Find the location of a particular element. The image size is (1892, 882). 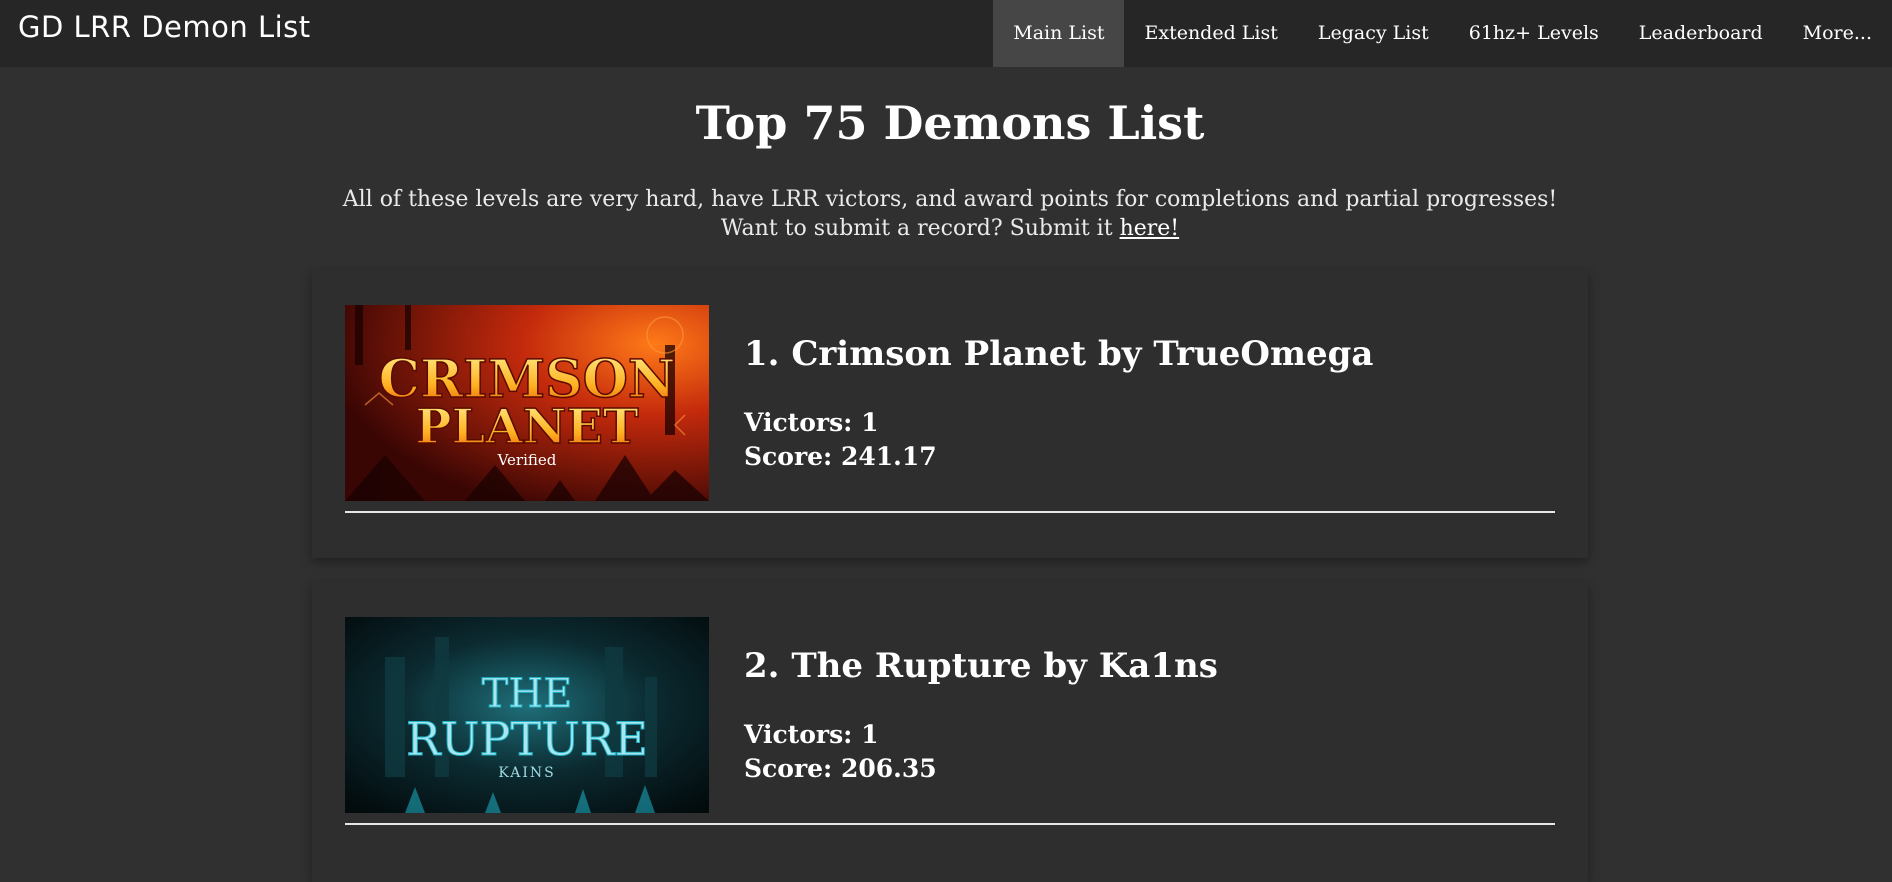

score-value: 206.35 is located at coordinates (888, 768).